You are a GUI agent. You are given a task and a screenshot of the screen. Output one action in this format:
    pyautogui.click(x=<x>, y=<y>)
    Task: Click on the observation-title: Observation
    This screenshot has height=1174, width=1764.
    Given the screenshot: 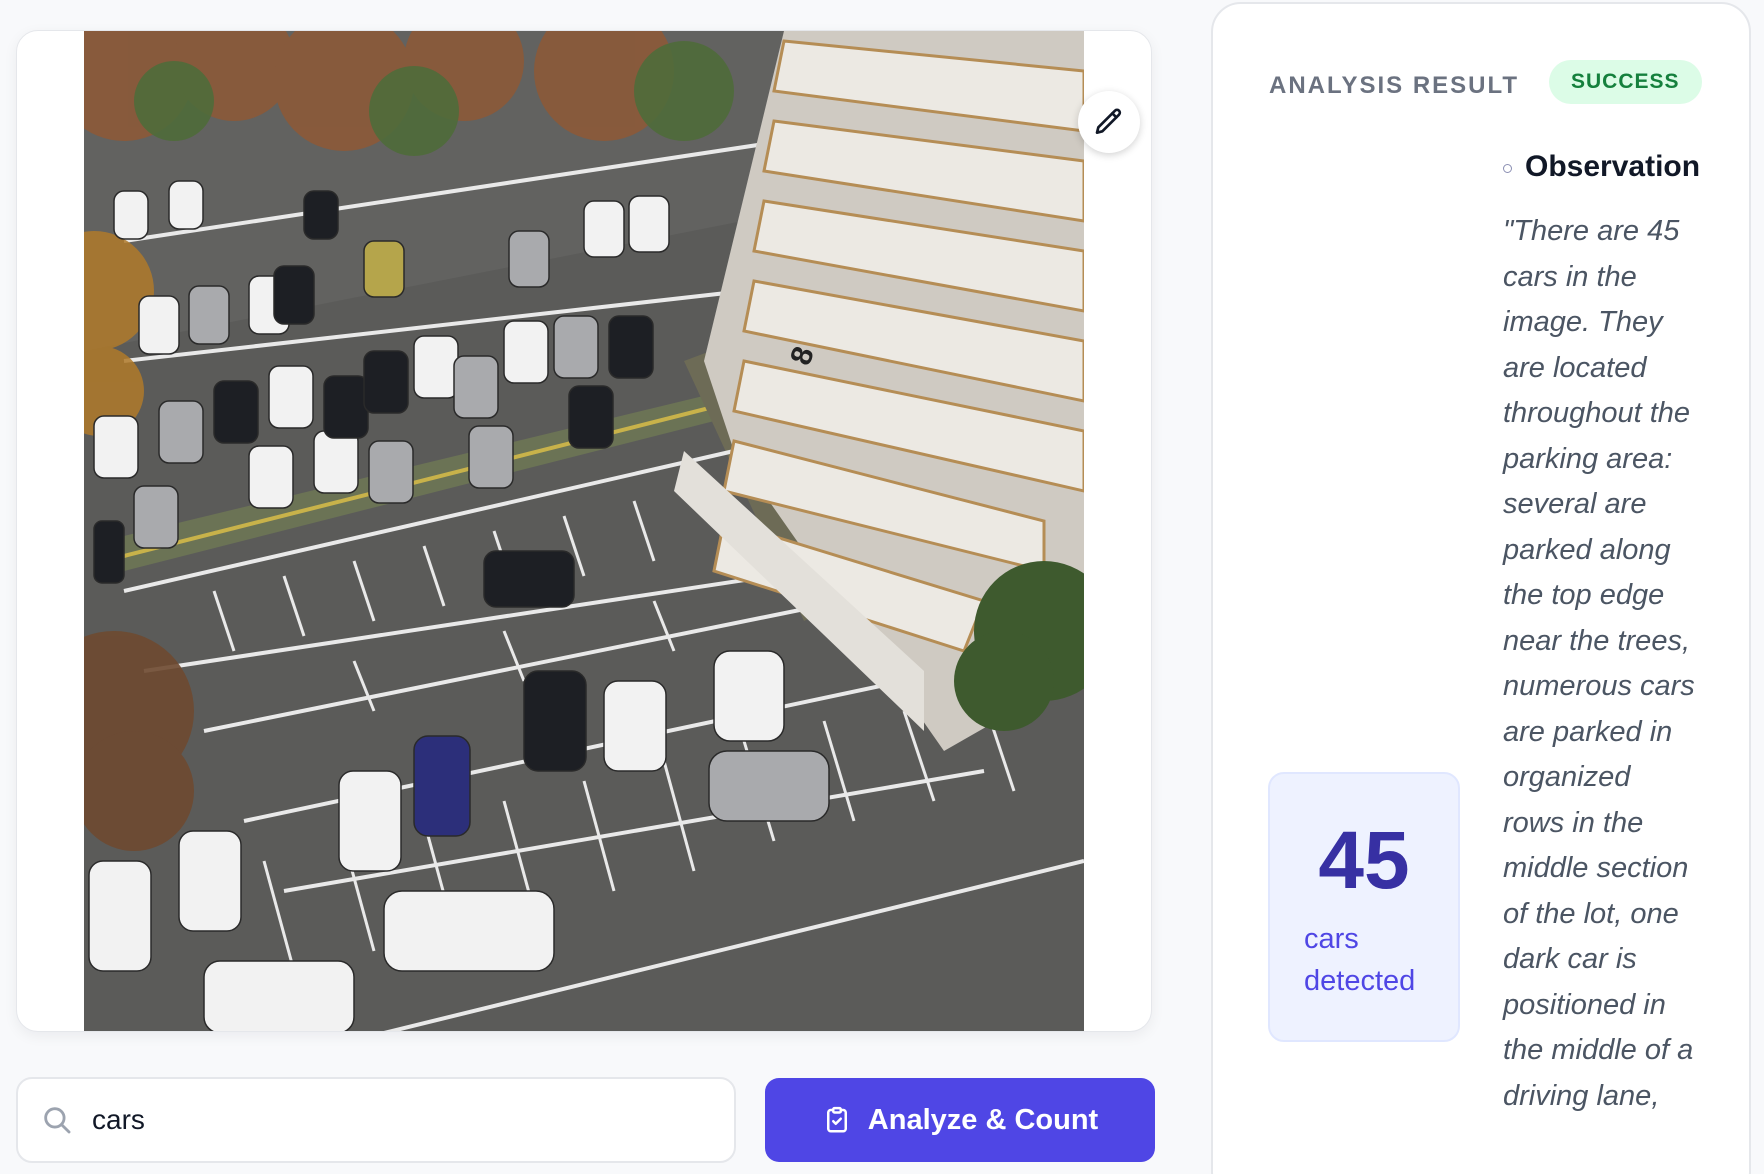 What is the action you would take?
    pyautogui.click(x=1613, y=166)
    